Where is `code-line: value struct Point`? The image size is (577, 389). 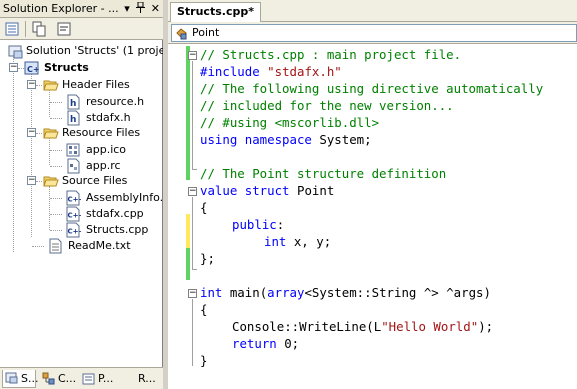
code-line: value struct Point is located at coordinates (267, 190).